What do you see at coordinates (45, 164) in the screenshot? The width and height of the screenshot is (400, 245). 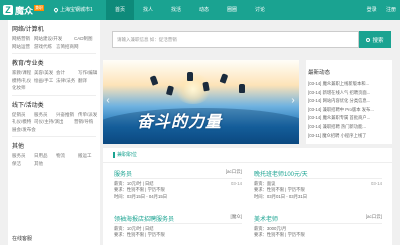 I see `category-link: 其他` at bounding box center [45, 164].